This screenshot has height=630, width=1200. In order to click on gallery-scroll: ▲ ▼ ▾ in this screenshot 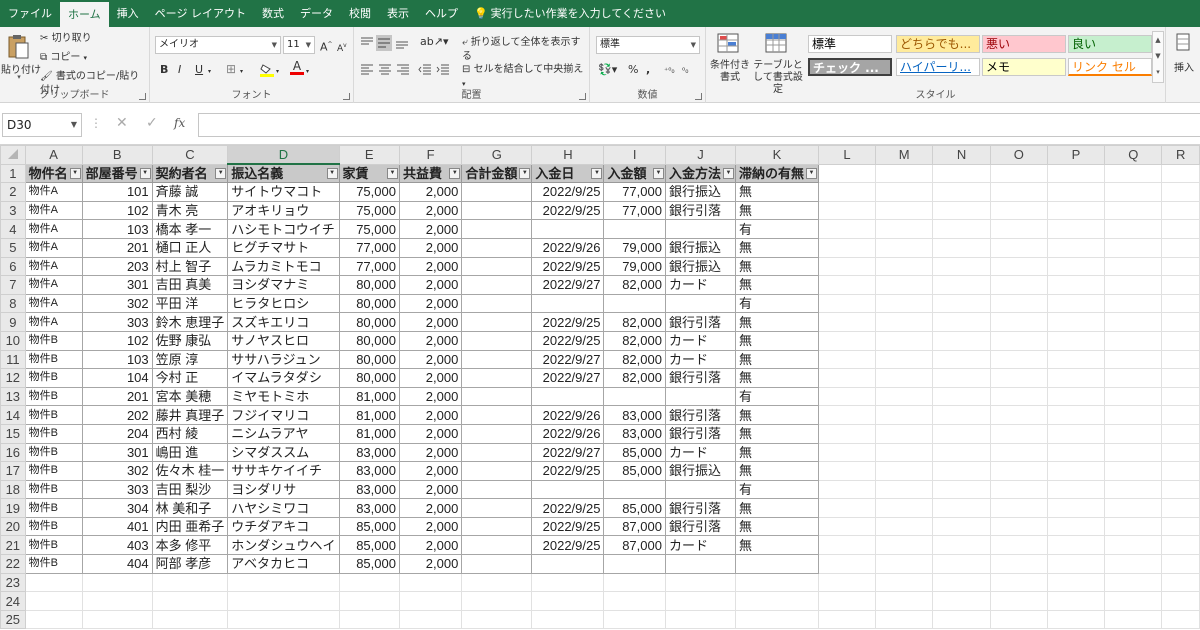, I will do `click(1158, 57)`.